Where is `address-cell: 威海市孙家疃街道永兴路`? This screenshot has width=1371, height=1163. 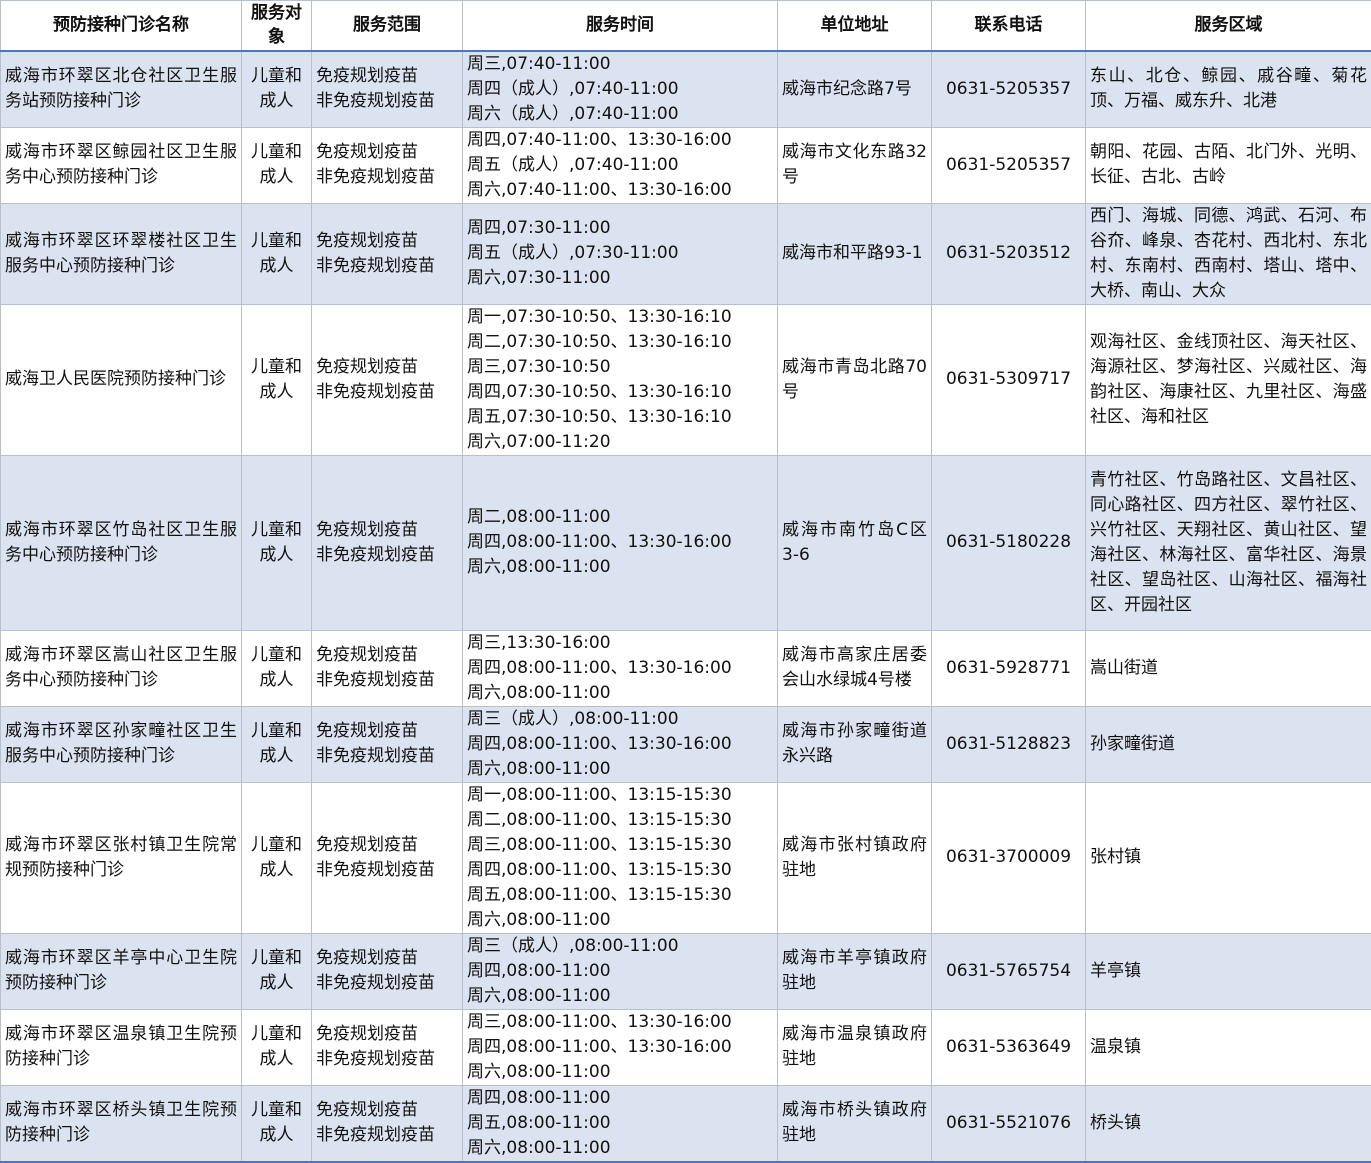 address-cell: 威海市孙家疃街道永兴路 is located at coordinates (855, 744).